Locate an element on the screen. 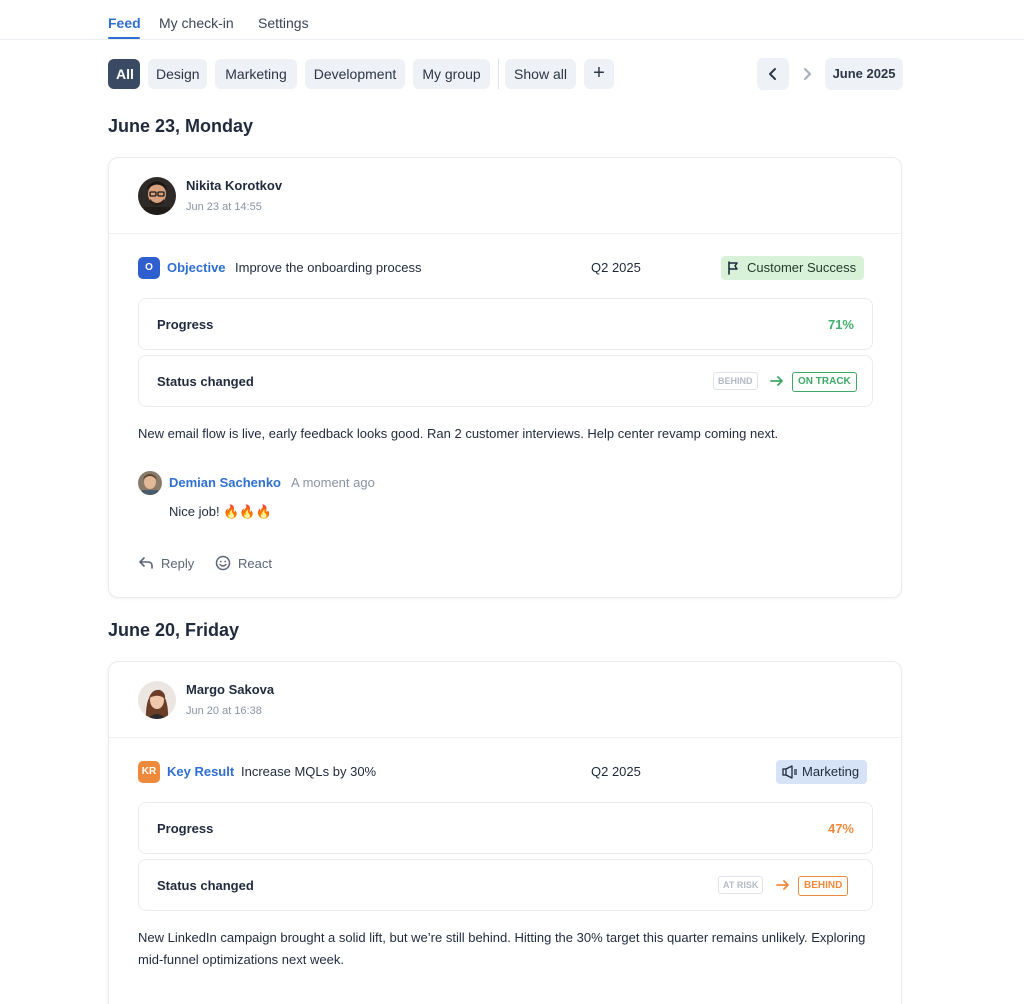  comment-time: A moment ago is located at coordinates (333, 482).